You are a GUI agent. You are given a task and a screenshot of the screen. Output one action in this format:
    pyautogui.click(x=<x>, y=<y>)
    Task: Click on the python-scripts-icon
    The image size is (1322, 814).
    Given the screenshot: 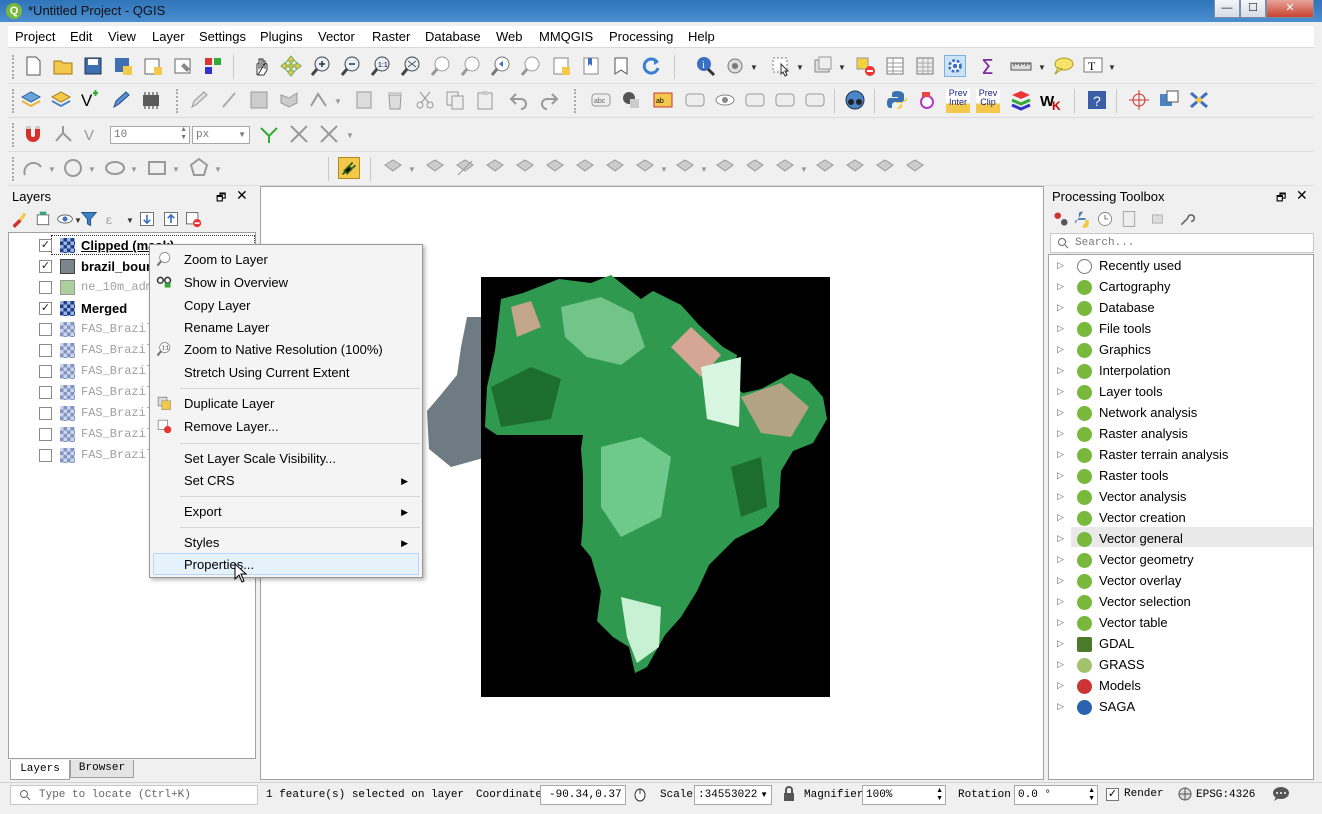 What is the action you would take?
    pyautogui.click(x=1083, y=219)
    